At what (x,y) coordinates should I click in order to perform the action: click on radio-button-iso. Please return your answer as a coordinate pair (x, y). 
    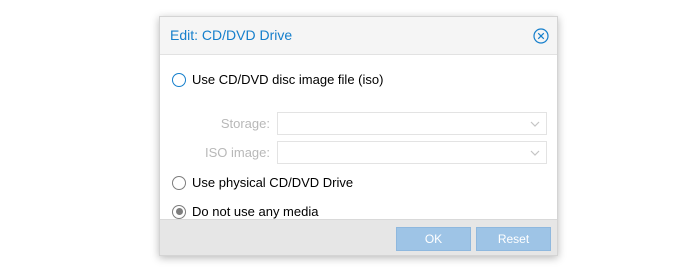
    Looking at the image, I should click on (179, 79).